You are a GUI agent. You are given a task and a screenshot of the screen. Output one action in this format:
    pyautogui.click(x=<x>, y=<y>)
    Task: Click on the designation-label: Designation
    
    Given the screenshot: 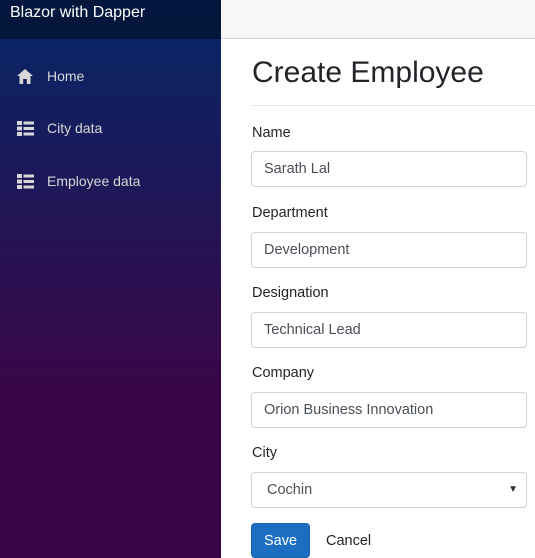 What is the action you would take?
    pyautogui.click(x=290, y=293)
    